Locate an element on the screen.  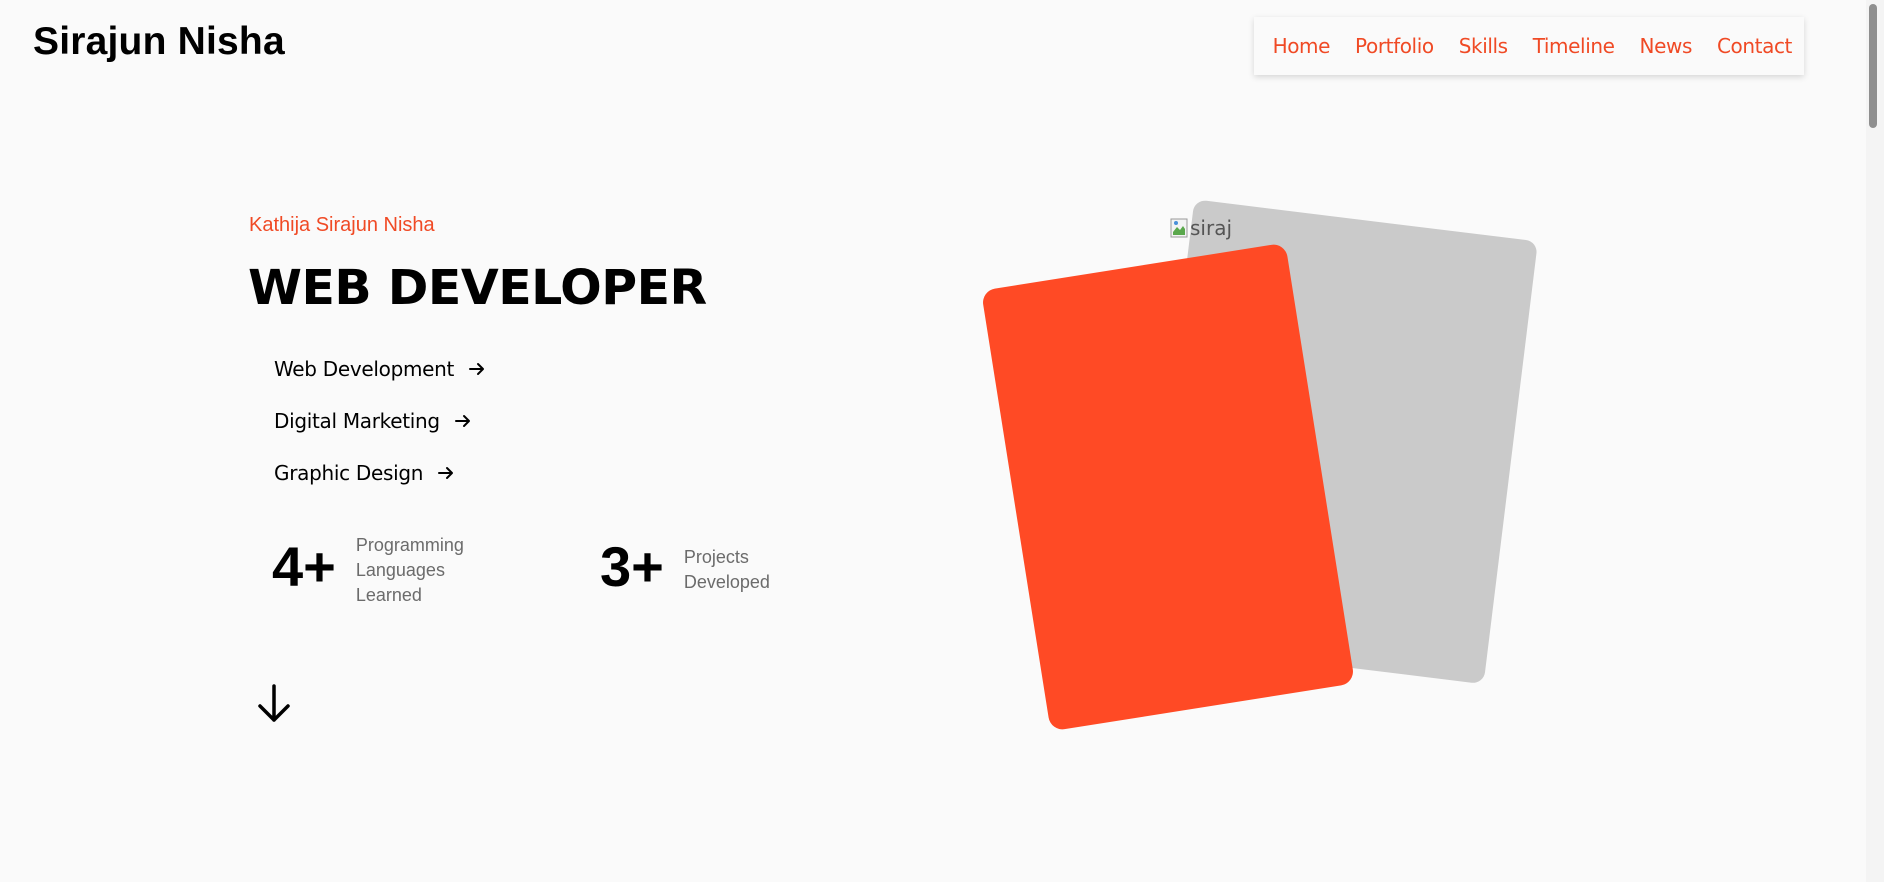
service-web-development: Web Development is located at coordinates (380, 369).